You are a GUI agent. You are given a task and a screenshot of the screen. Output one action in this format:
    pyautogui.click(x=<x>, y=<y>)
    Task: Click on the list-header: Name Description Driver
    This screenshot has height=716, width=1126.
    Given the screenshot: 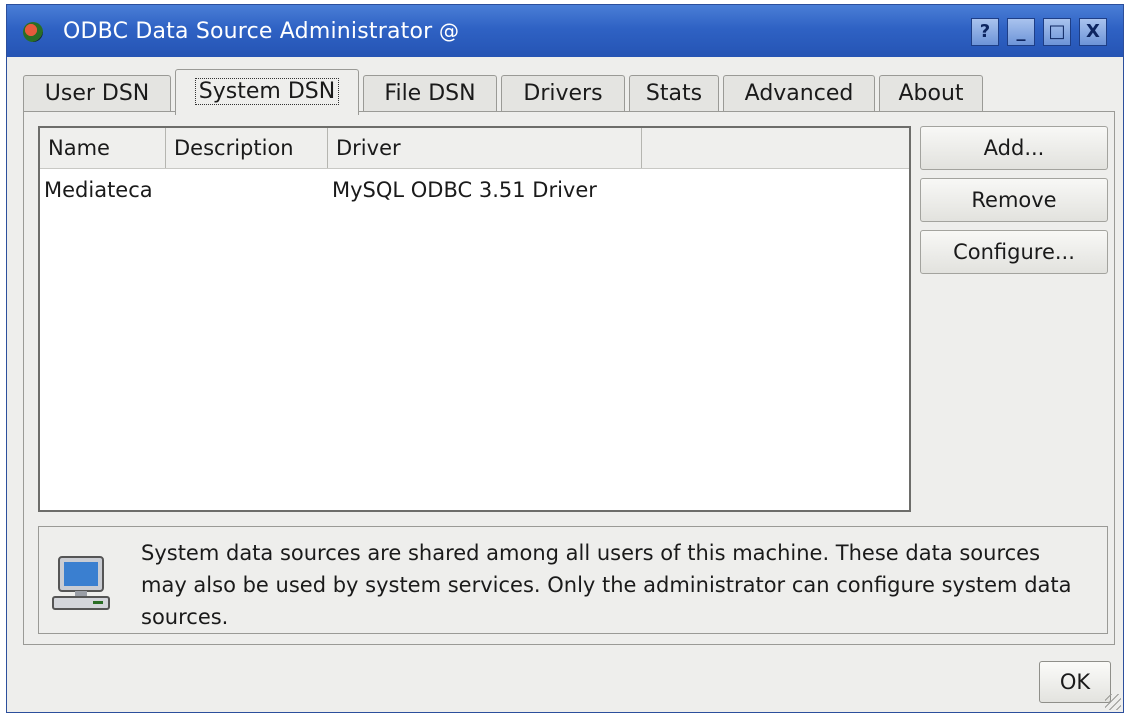 What is the action you would take?
    pyautogui.click(x=474, y=148)
    